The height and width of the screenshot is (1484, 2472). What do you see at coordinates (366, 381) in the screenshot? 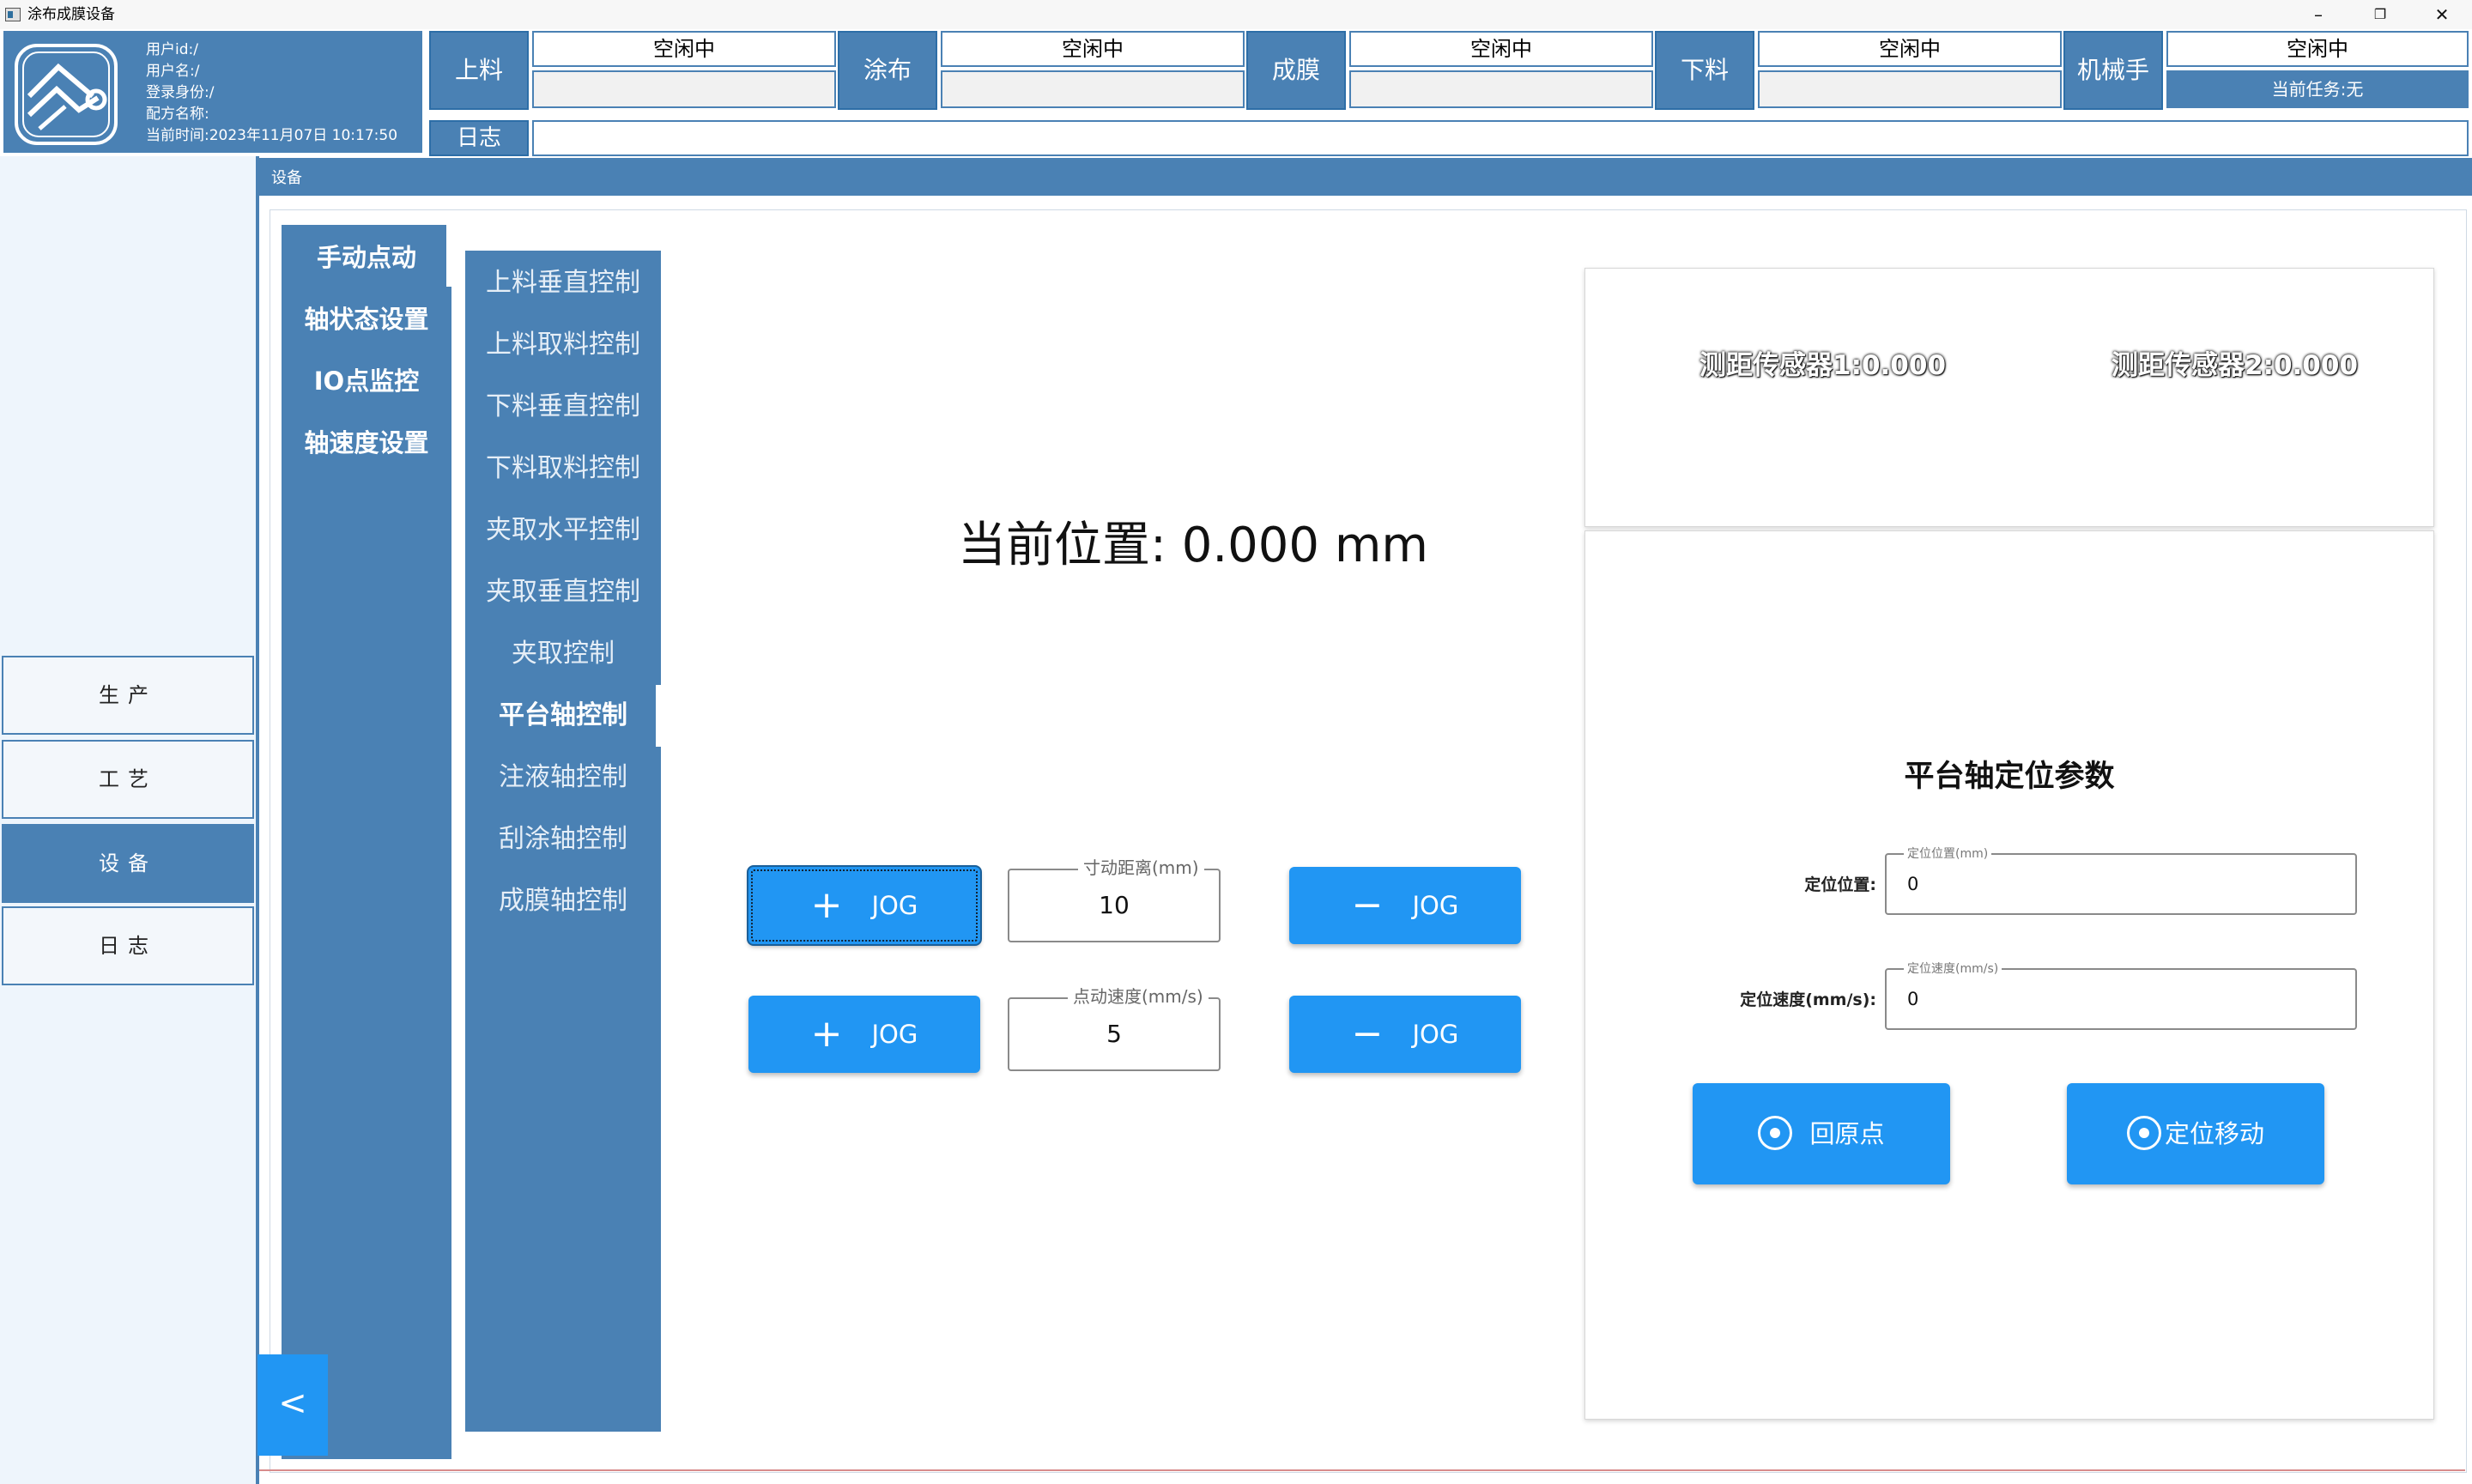
I see `category-io-monitor: IO点监控` at bounding box center [366, 381].